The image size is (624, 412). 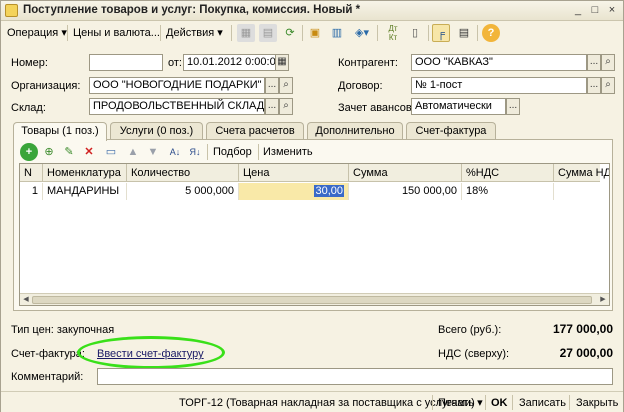 I want to click on hierarchy-icon: ╒, so click(x=441, y=33).